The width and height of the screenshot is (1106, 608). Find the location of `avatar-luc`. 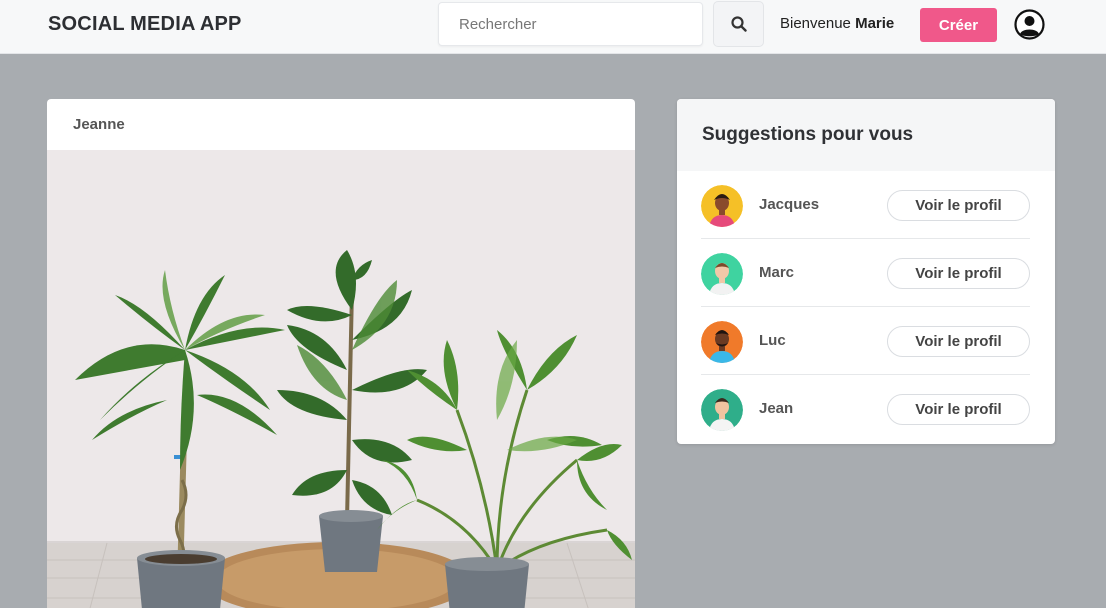

avatar-luc is located at coordinates (722, 342).